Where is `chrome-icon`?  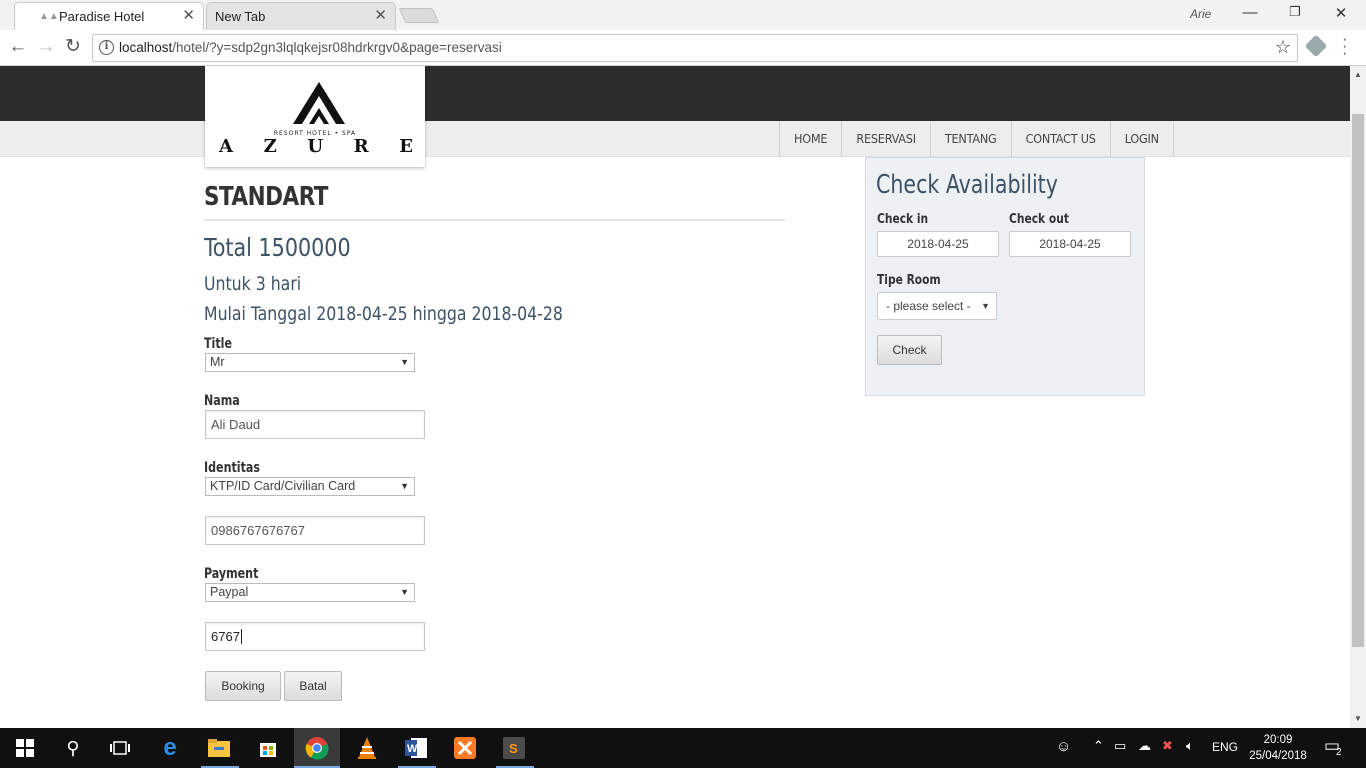 chrome-icon is located at coordinates (317, 748).